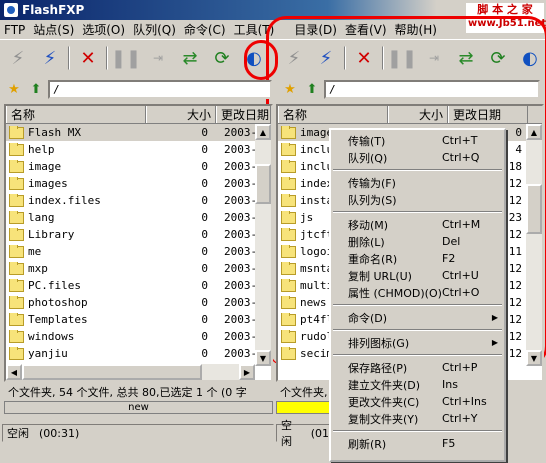  Describe the element at coordinates (417, 401) in the screenshot. I see `context-menu-item: 更改文件夹(C) Ctrl+Ins` at that location.